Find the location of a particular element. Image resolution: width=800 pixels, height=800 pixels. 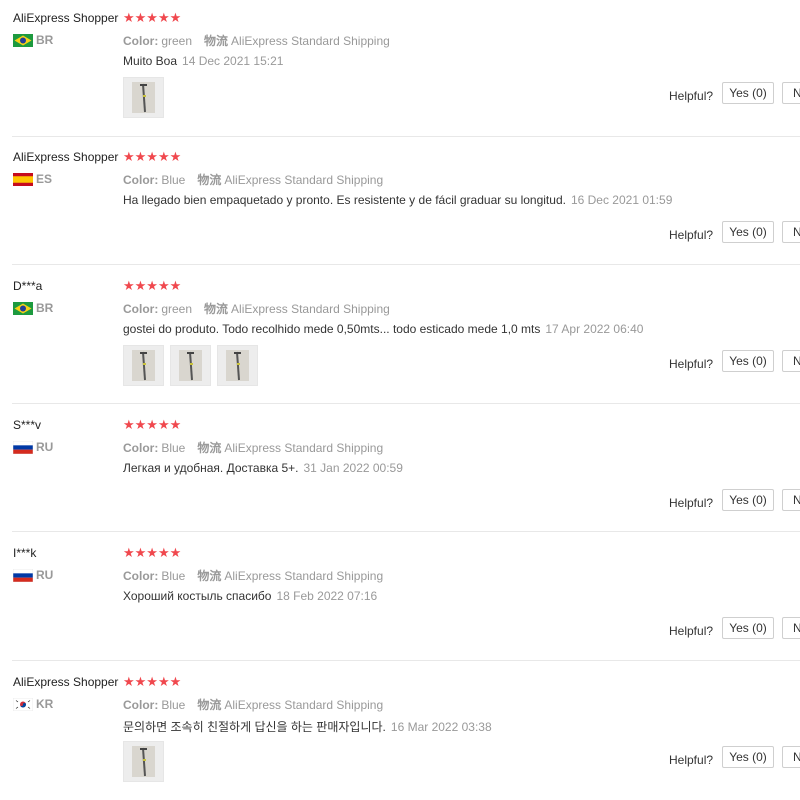

reviewer-country: KR is located at coordinates (33, 704).